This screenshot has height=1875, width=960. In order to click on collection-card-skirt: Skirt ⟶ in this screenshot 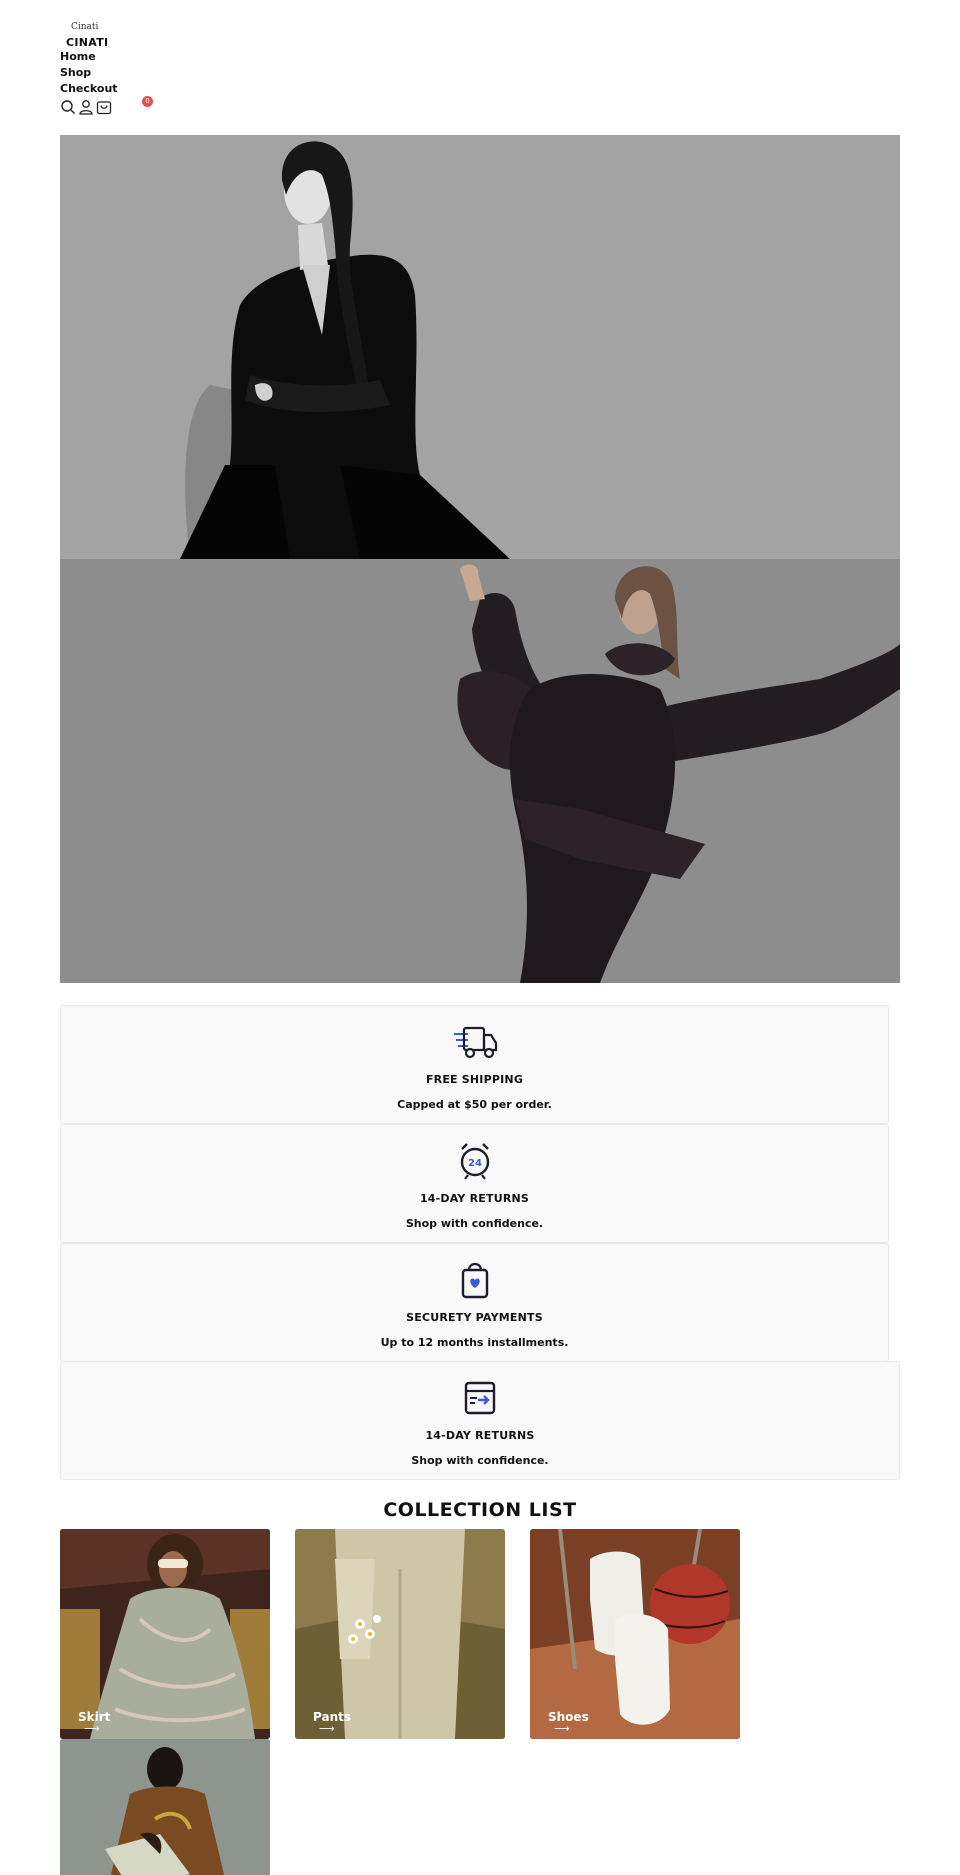, I will do `click(165, 1634)`.